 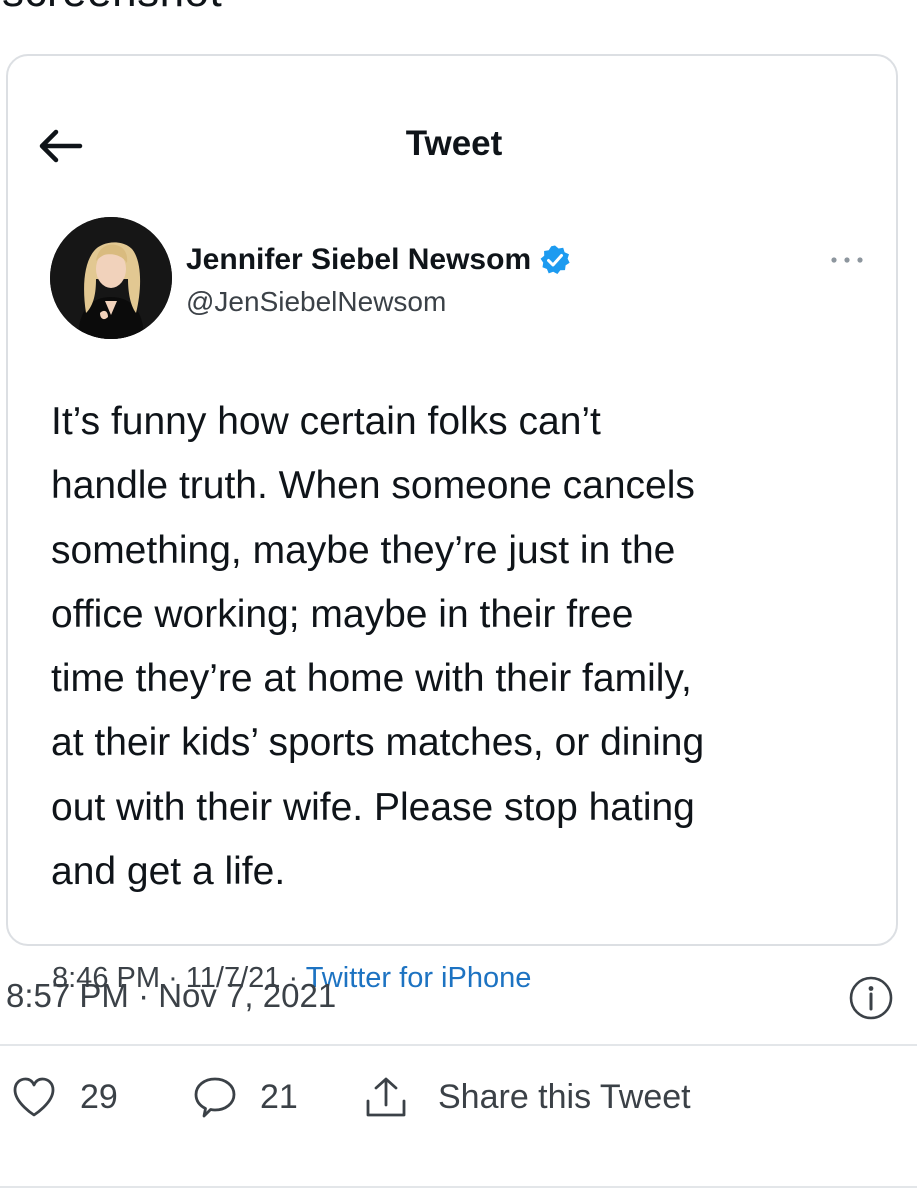 What do you see at coordinates (342, 614) in the screenshot?
I see `tweet-line: office working; maybe in their free` at bounding box center [342, 614].